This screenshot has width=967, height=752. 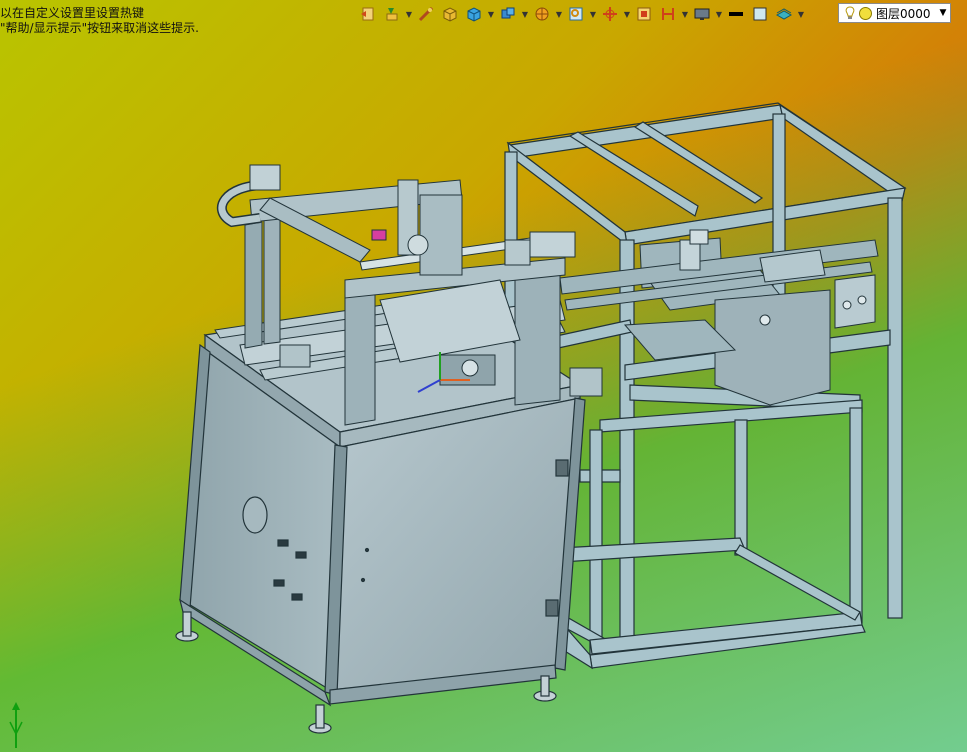 I want to click on frame-linear-module, so click(x=719, y=317).